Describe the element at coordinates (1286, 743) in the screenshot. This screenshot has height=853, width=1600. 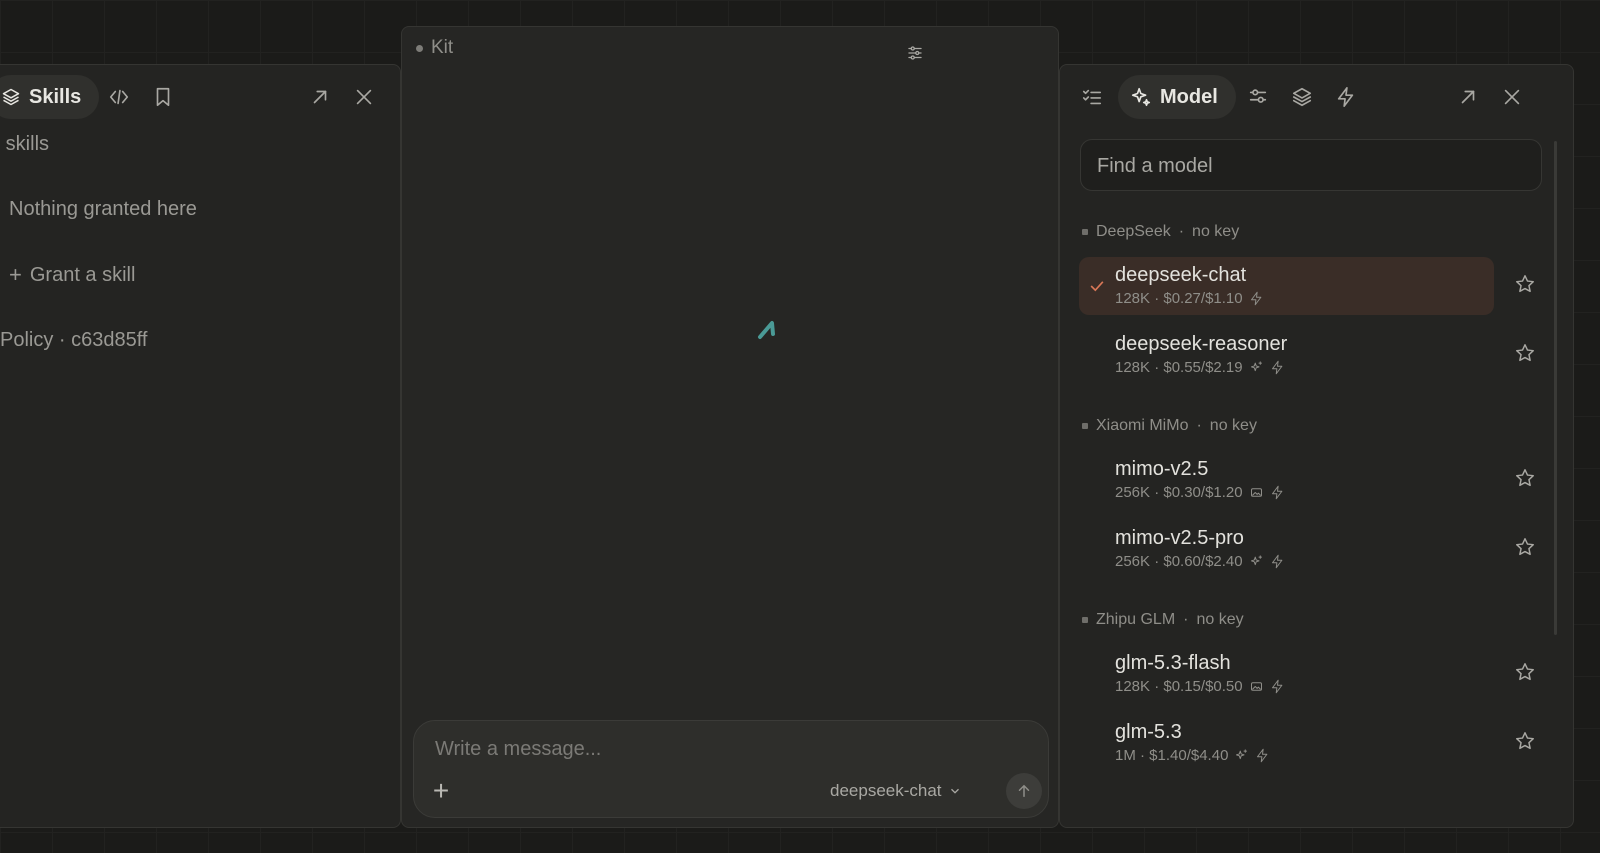
I see `model-item-glm-5.3: glm-5.3 1M · $1.40/$4.40` at that location.